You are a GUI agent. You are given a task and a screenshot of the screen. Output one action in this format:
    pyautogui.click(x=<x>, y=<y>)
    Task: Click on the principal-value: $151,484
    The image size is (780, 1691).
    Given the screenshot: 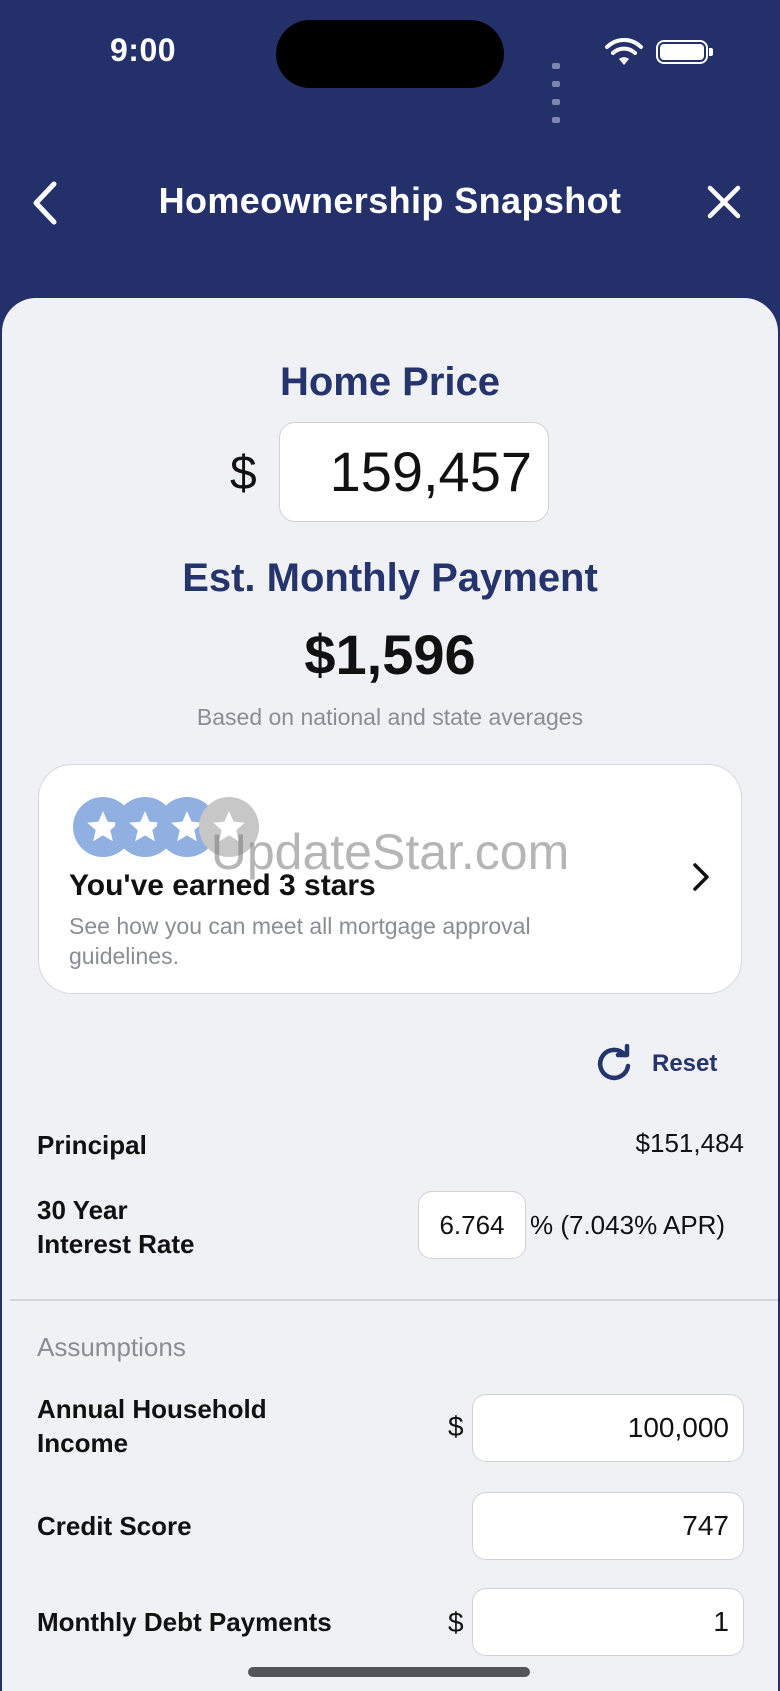 What is the action you would take?
    pyautogui.click(x=689, y=1143)
    